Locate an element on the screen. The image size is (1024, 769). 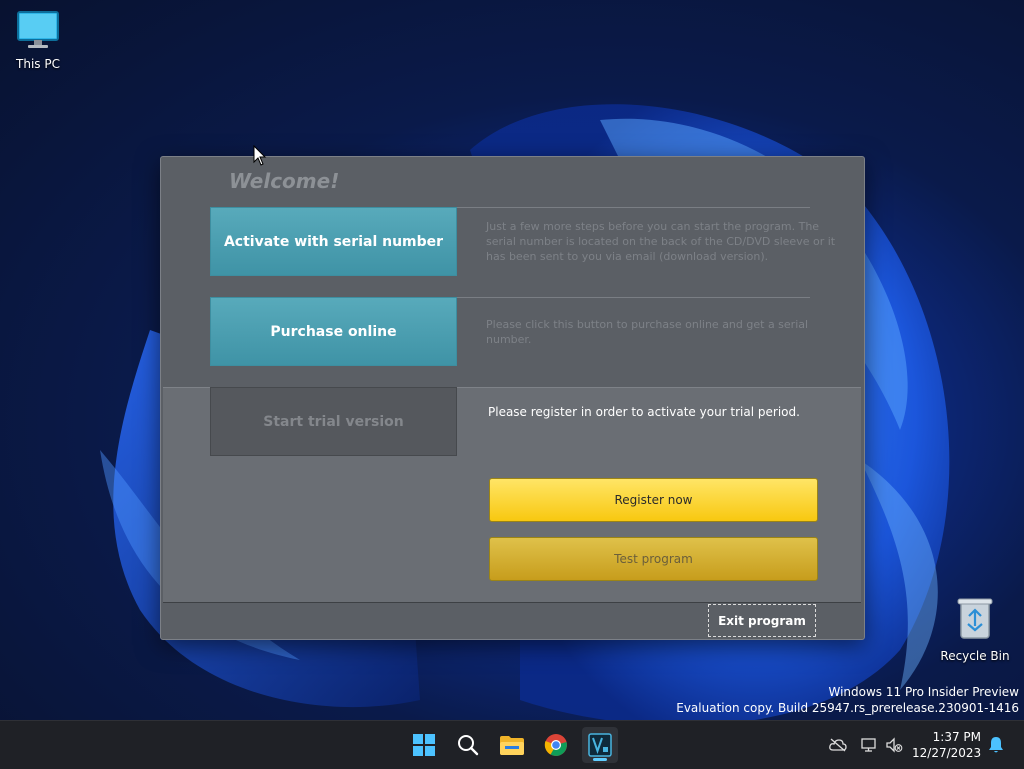
network-icon is located at coordinates (868, 745).